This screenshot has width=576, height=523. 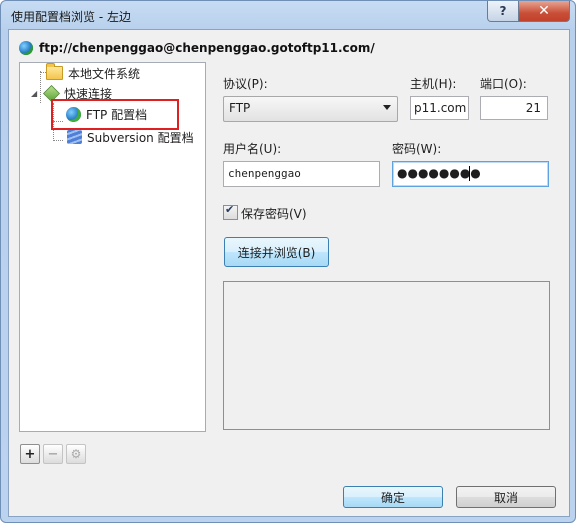 I want to click on tree-item-ftp-profile: FTP 配置档, so click(x=107, y=114).